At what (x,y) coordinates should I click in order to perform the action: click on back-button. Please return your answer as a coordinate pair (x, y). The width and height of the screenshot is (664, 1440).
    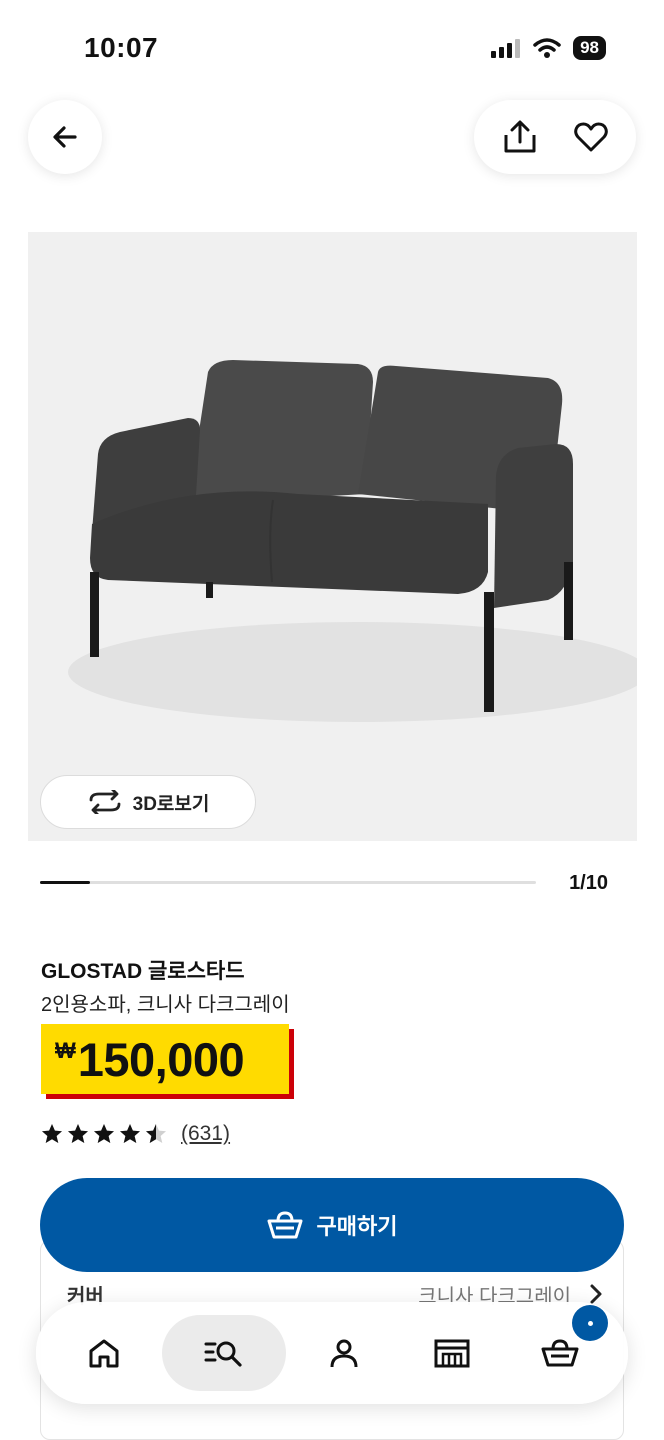
    Looking at the image, I should click on (65, 137).